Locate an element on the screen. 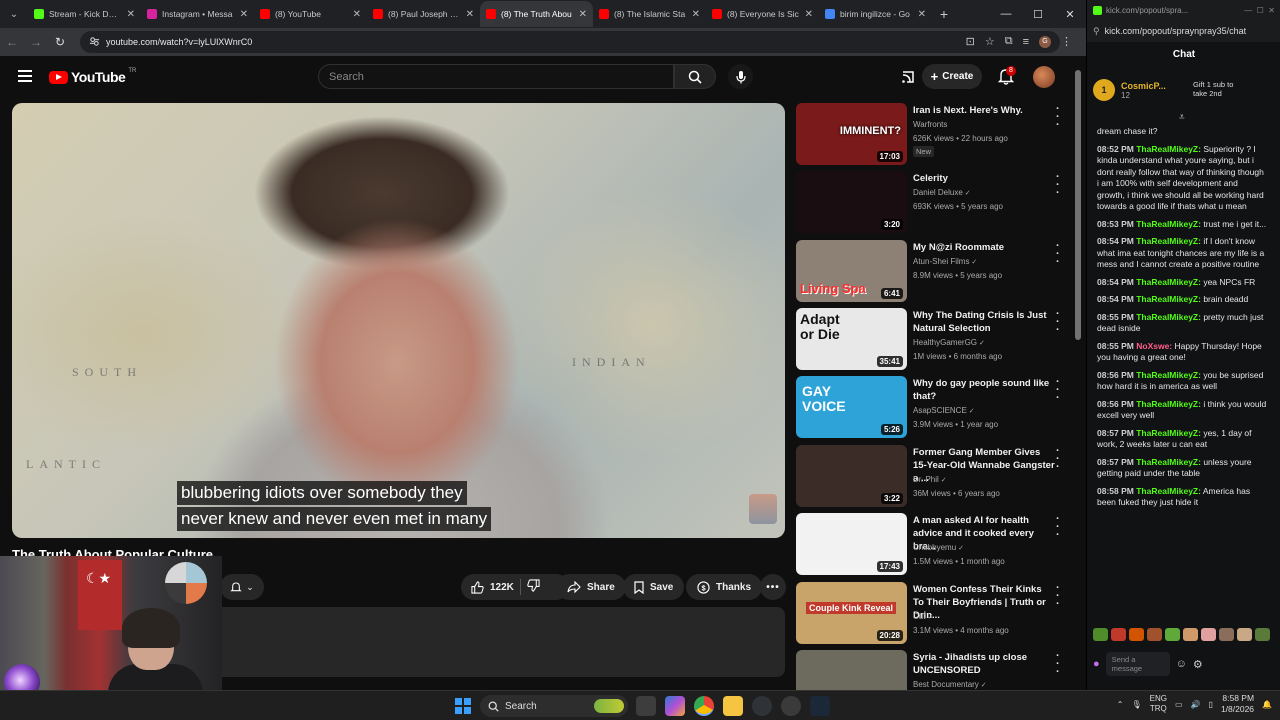 The width and height of the screenshot is (1280, 720). emote-picker-icon: ☺ is located at coordinates (1181, 664).